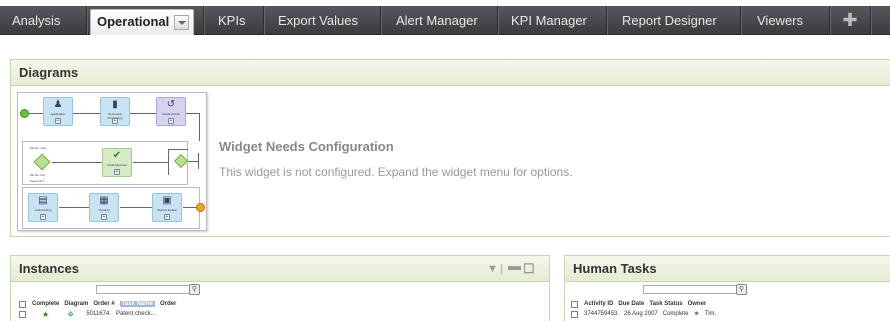 This screenshot has height=321, width=890. I want to click on column-header: Order #, so click(103, 304).